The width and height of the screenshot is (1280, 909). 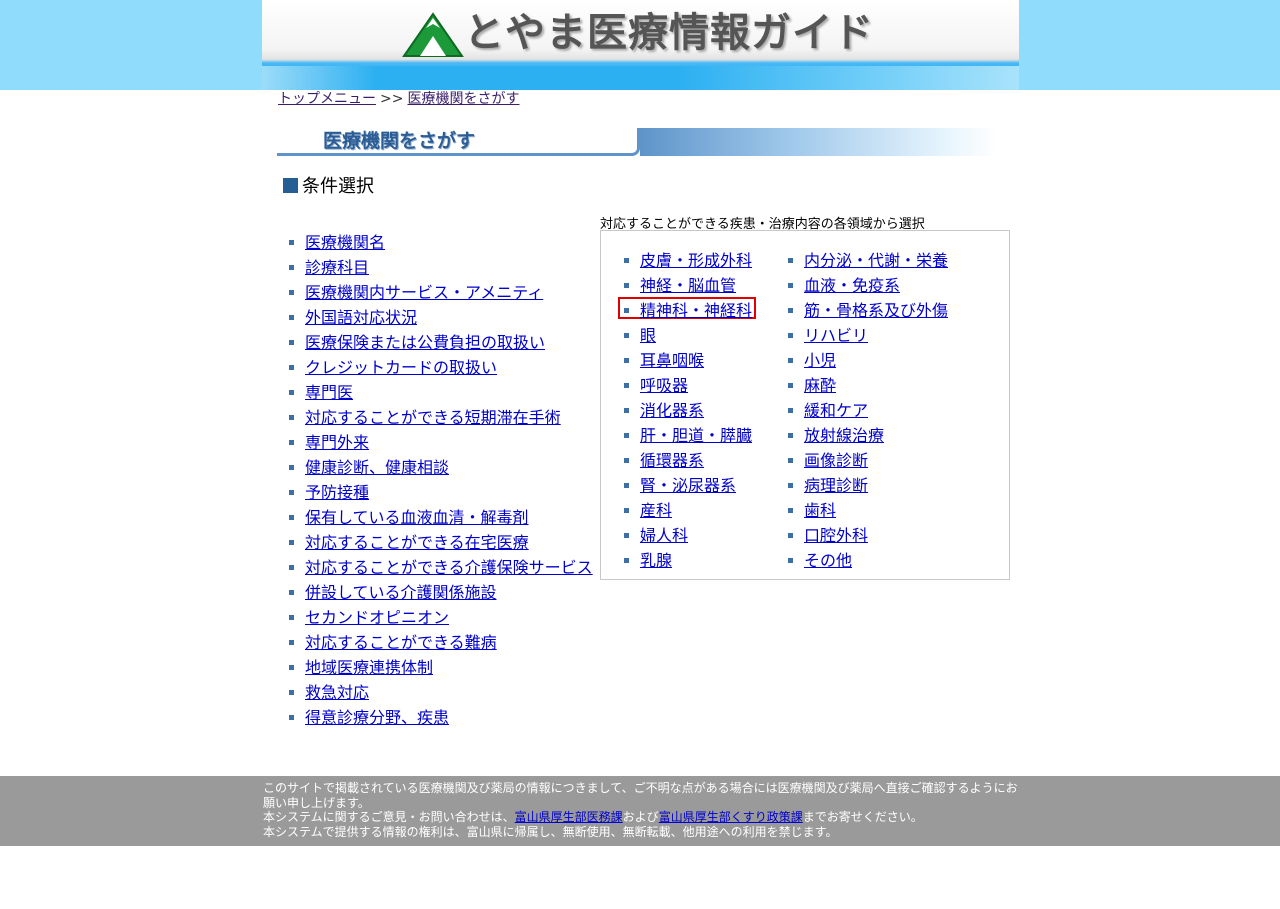 I want to click on search-criteria-link: 専門医, so click(x=329, y=392).